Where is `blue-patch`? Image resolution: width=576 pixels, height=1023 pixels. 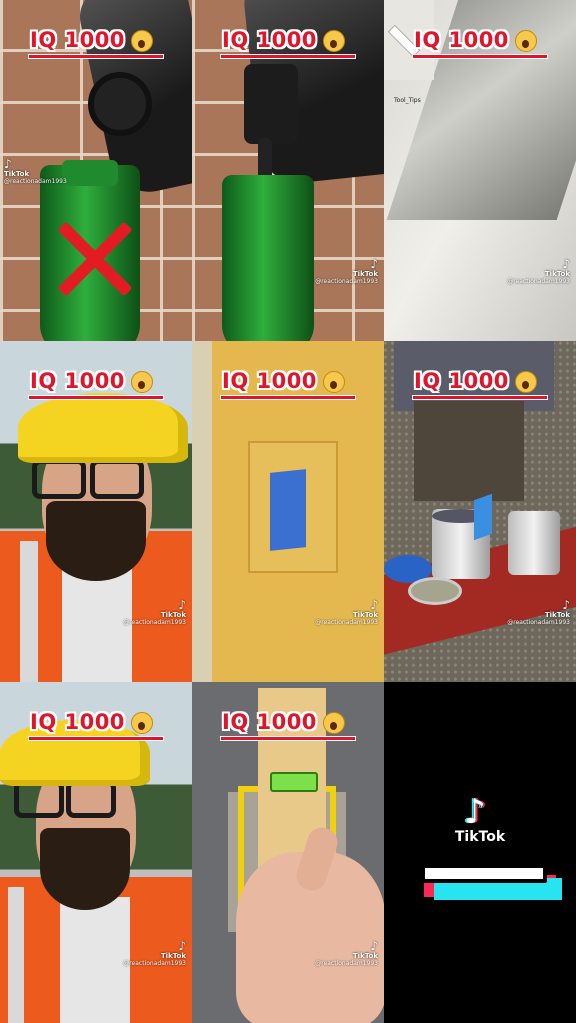 blue-patch is located at coordinates (288, 510).